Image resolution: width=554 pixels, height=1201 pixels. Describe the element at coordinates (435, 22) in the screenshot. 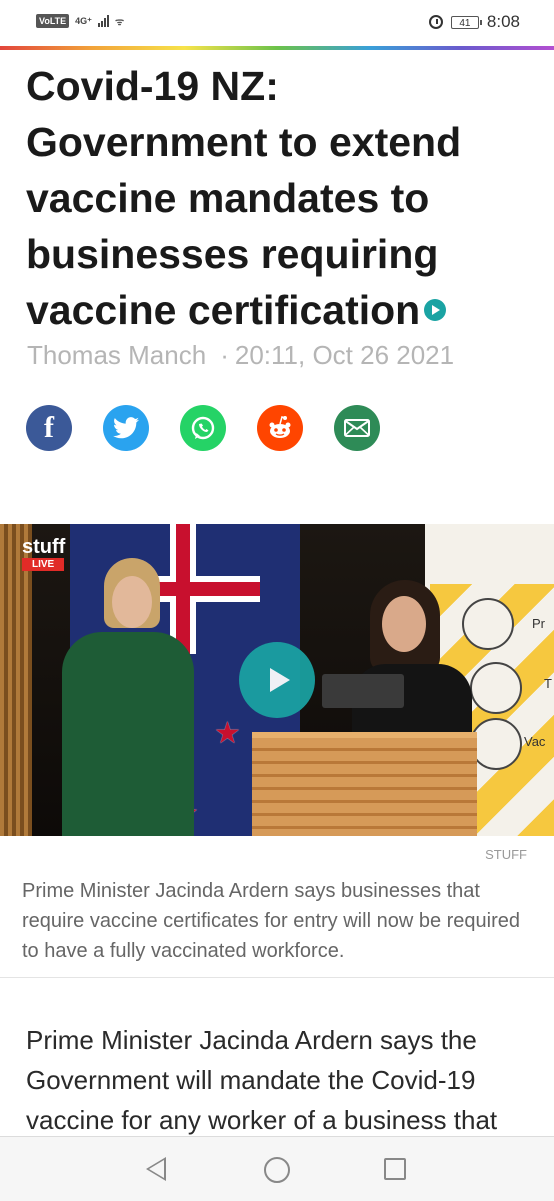

I see `alarm-icon` at that location.